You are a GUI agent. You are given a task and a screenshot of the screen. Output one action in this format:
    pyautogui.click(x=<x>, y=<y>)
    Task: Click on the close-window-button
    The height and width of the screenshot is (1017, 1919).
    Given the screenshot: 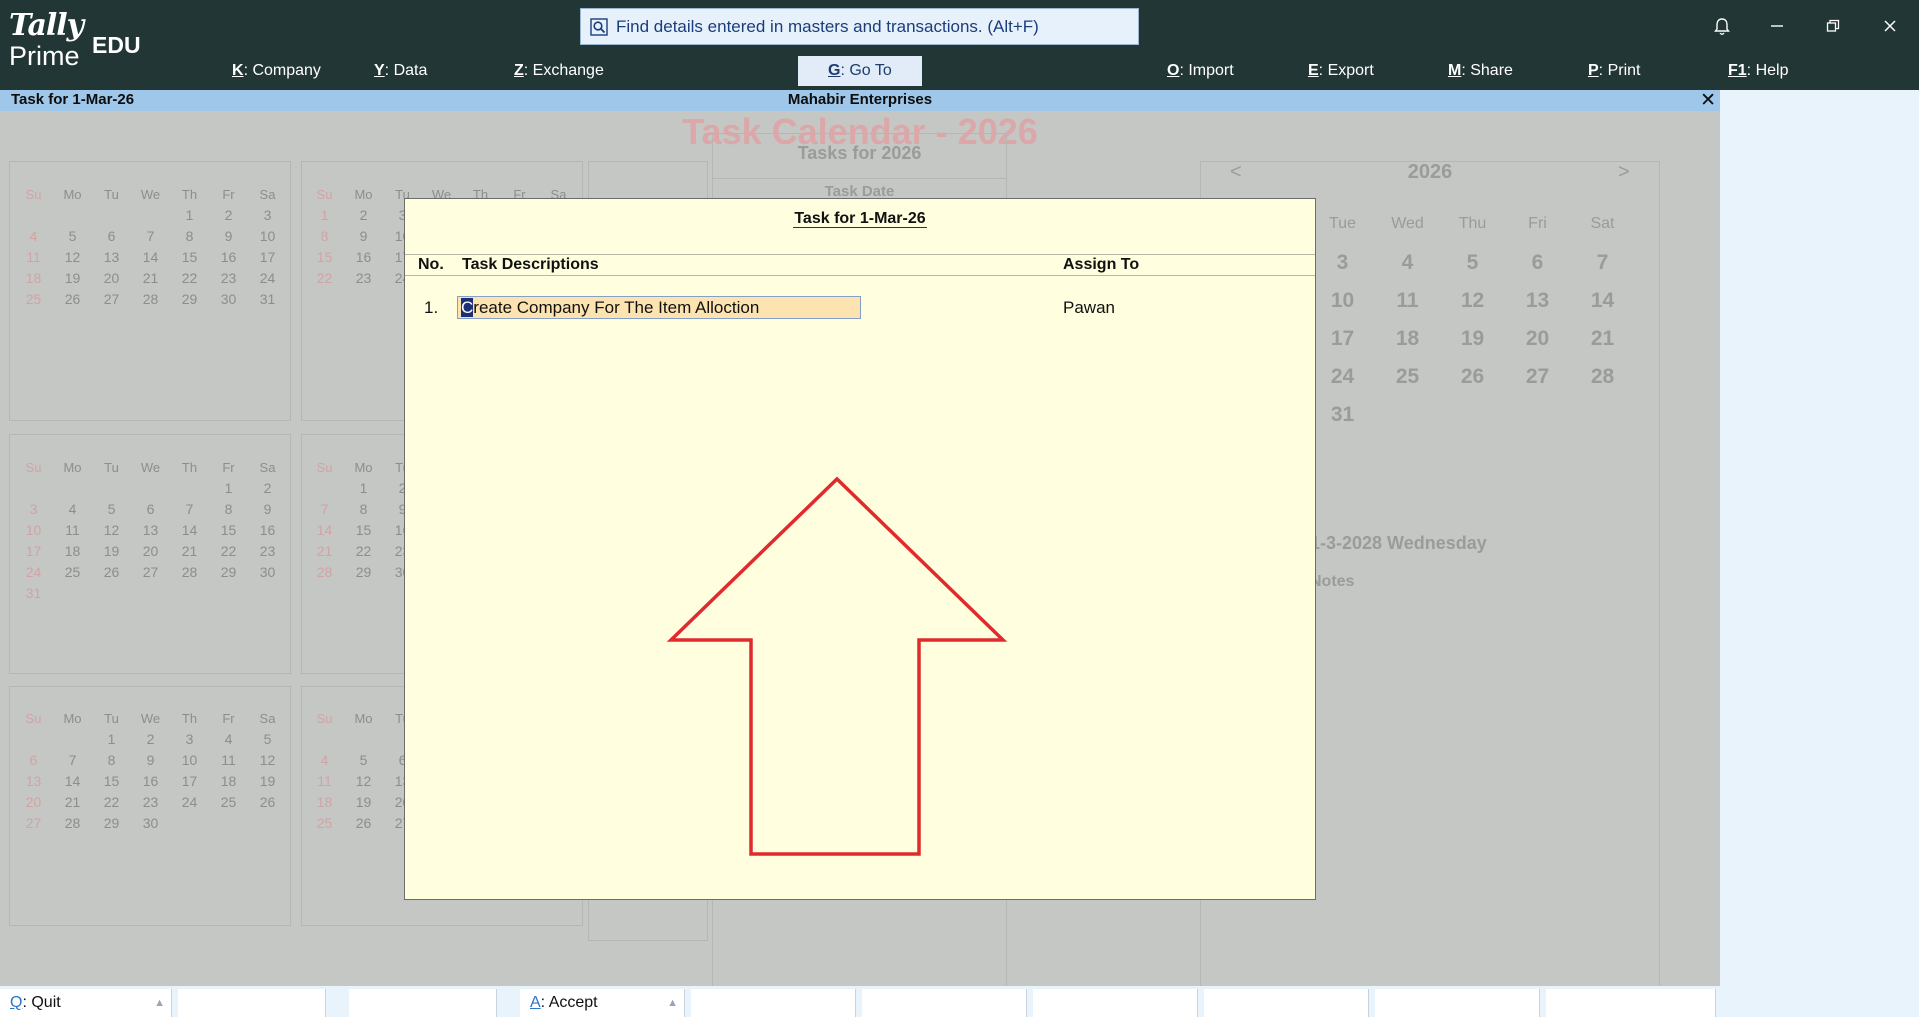 What is the action you would take?
    pyautogui.click(x=1890, y=26)
    